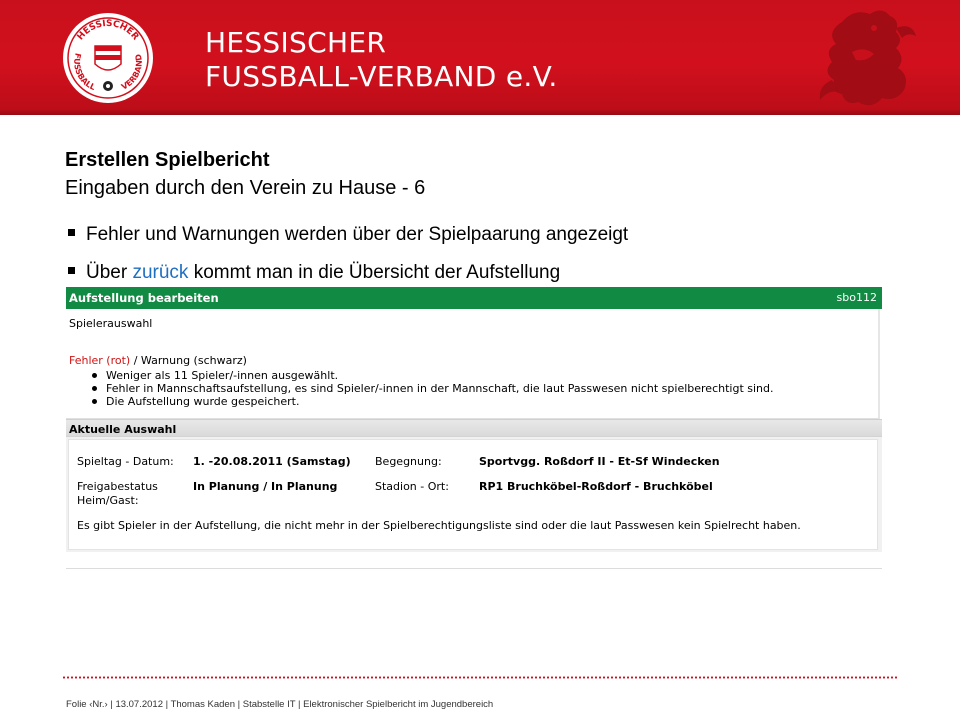 Image resolution: width=960 pixels, height=720 pixels. Describe the element at coordinates (245, 188) in the screenshot. I see `slide-subtitle: Eingaben durch den Verein zu Hause - 6` at that location.